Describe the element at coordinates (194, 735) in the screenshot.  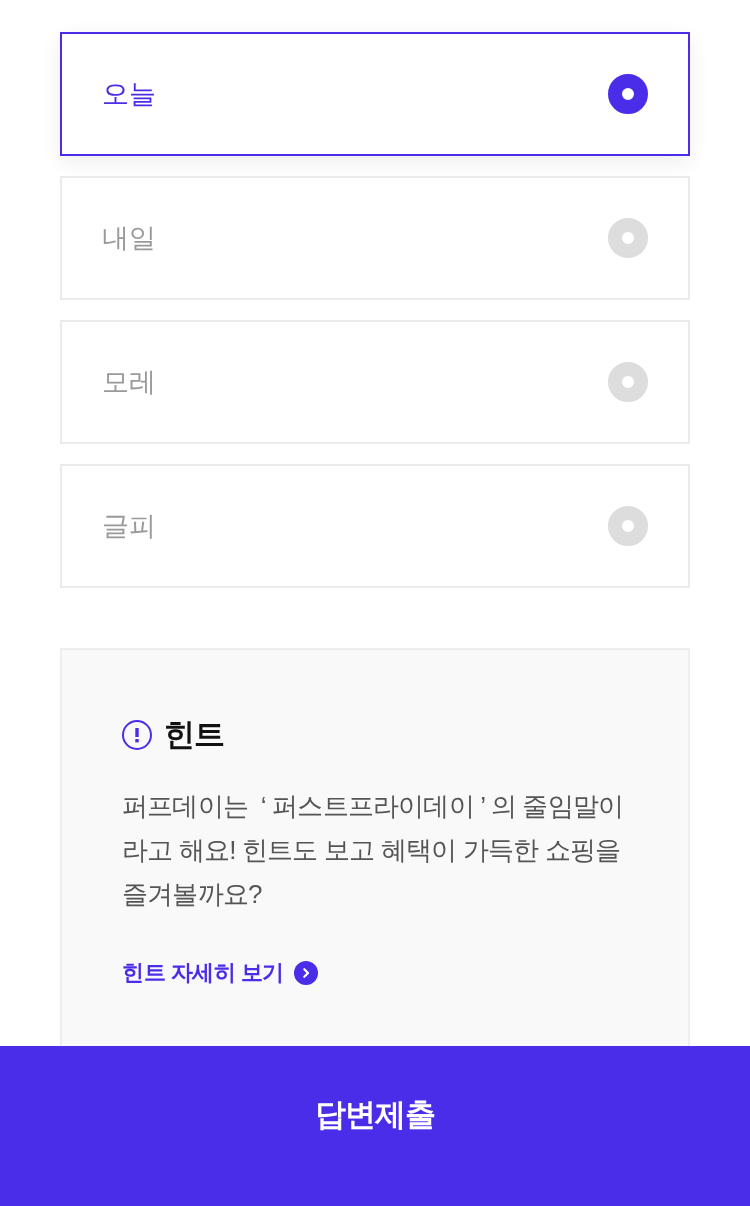
I see `hint-title: 힌트` at that location.